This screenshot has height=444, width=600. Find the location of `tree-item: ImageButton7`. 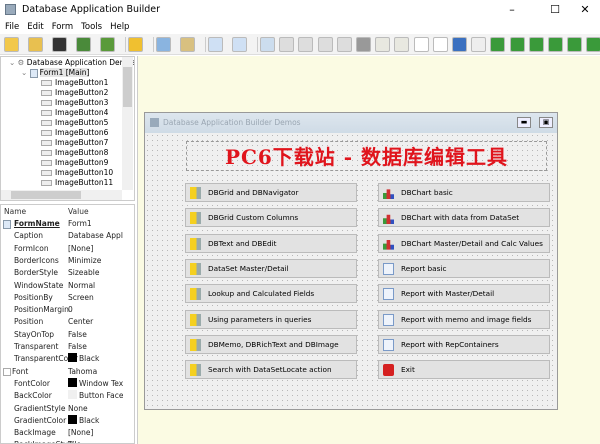

tree-item: ImageButton7 is located at coordinates (74, 142).